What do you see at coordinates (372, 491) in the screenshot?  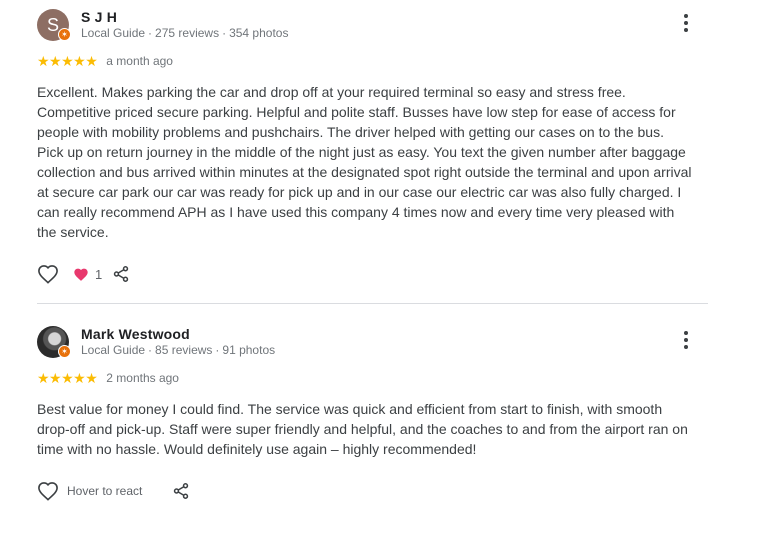 I see `review-actions: Hover to react` at bounding box center [372, 491].